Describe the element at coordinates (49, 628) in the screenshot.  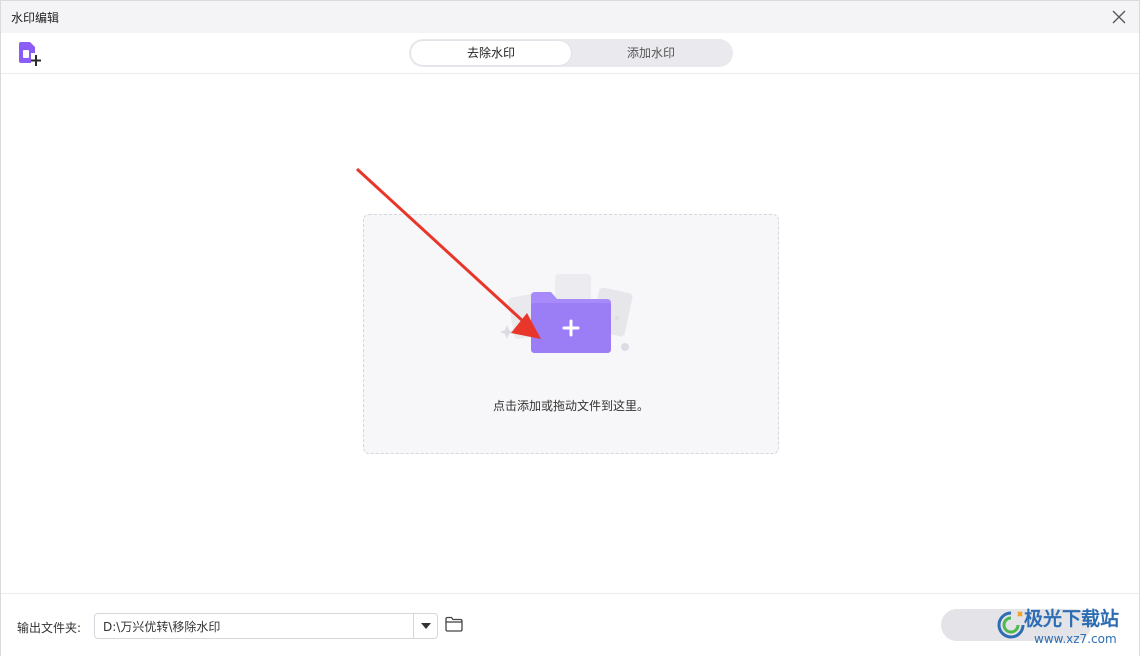
I see `output-folder-label: 输出文件夹:` at that location.